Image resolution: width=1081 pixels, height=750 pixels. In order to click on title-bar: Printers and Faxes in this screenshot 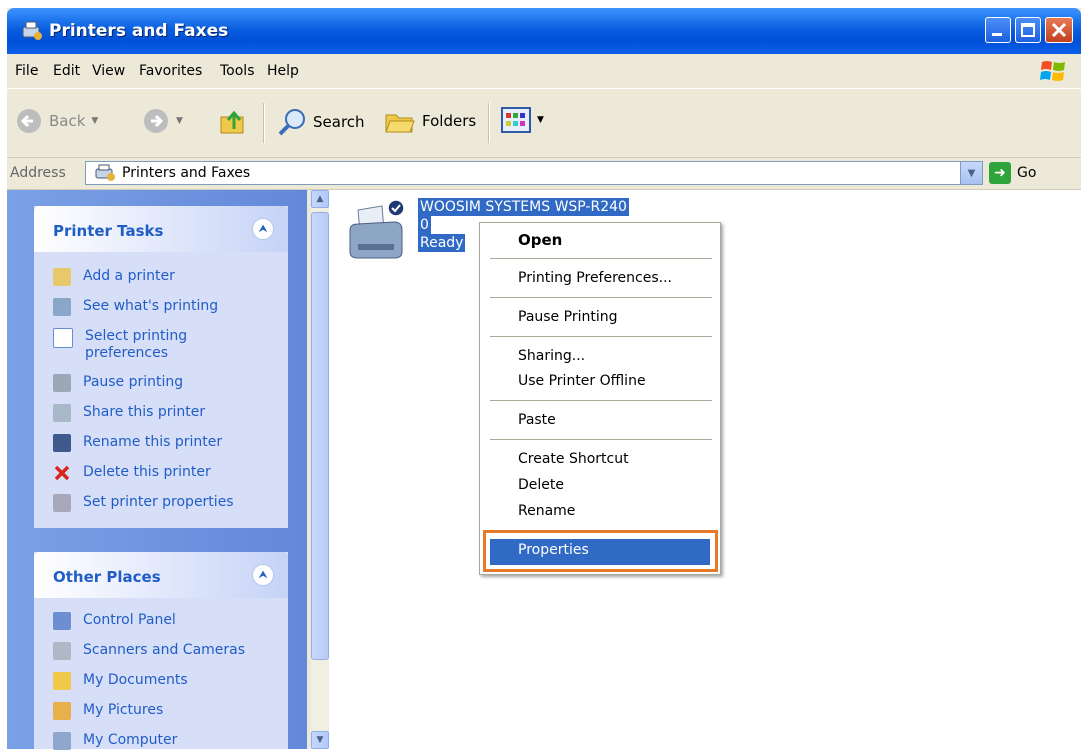, I will do `click(544, 31)`.